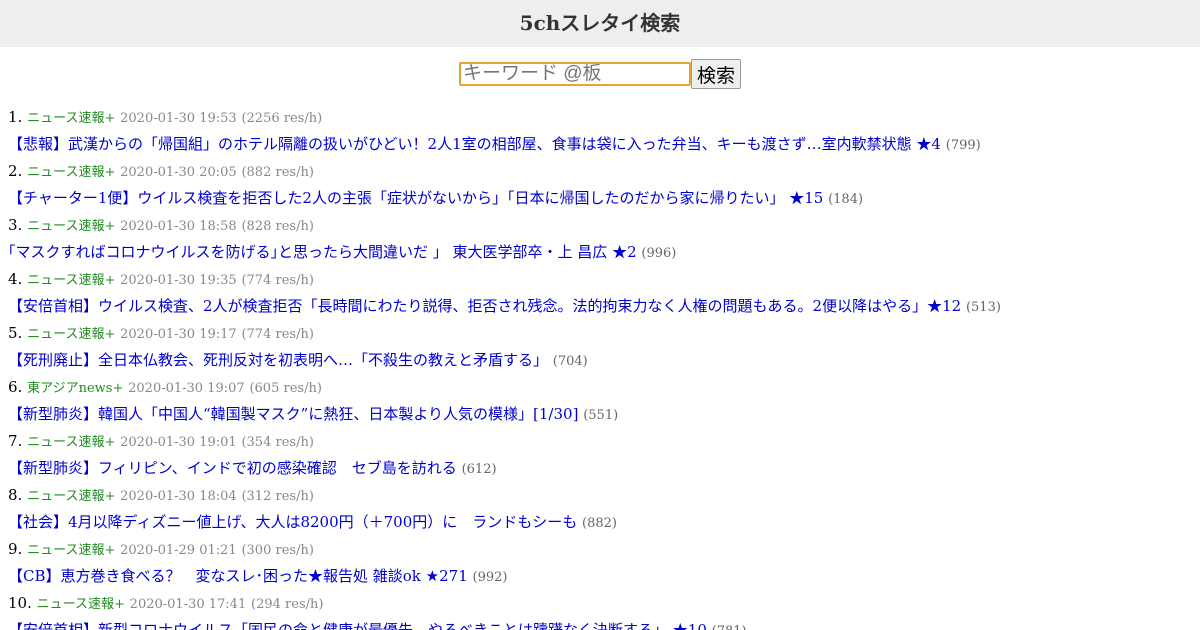 The image size is (1200, 630). I want to click on rank-number: 2., so click(15, 171).